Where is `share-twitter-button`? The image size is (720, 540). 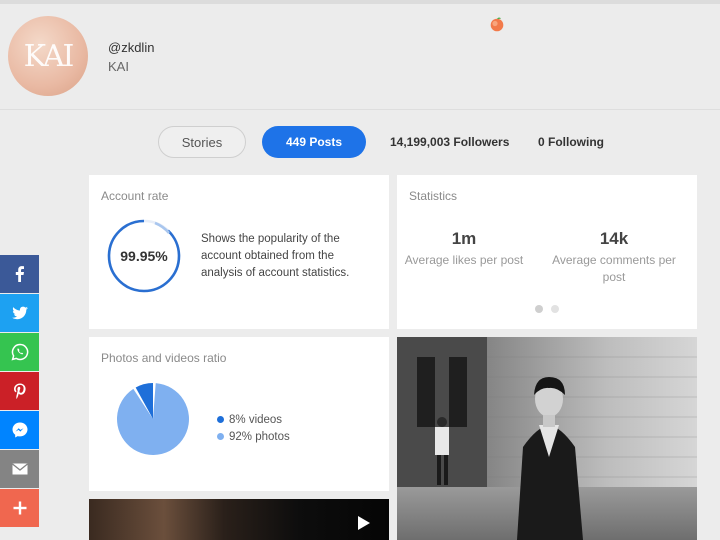 share-twitter-button is located at coordinates (19, 313).